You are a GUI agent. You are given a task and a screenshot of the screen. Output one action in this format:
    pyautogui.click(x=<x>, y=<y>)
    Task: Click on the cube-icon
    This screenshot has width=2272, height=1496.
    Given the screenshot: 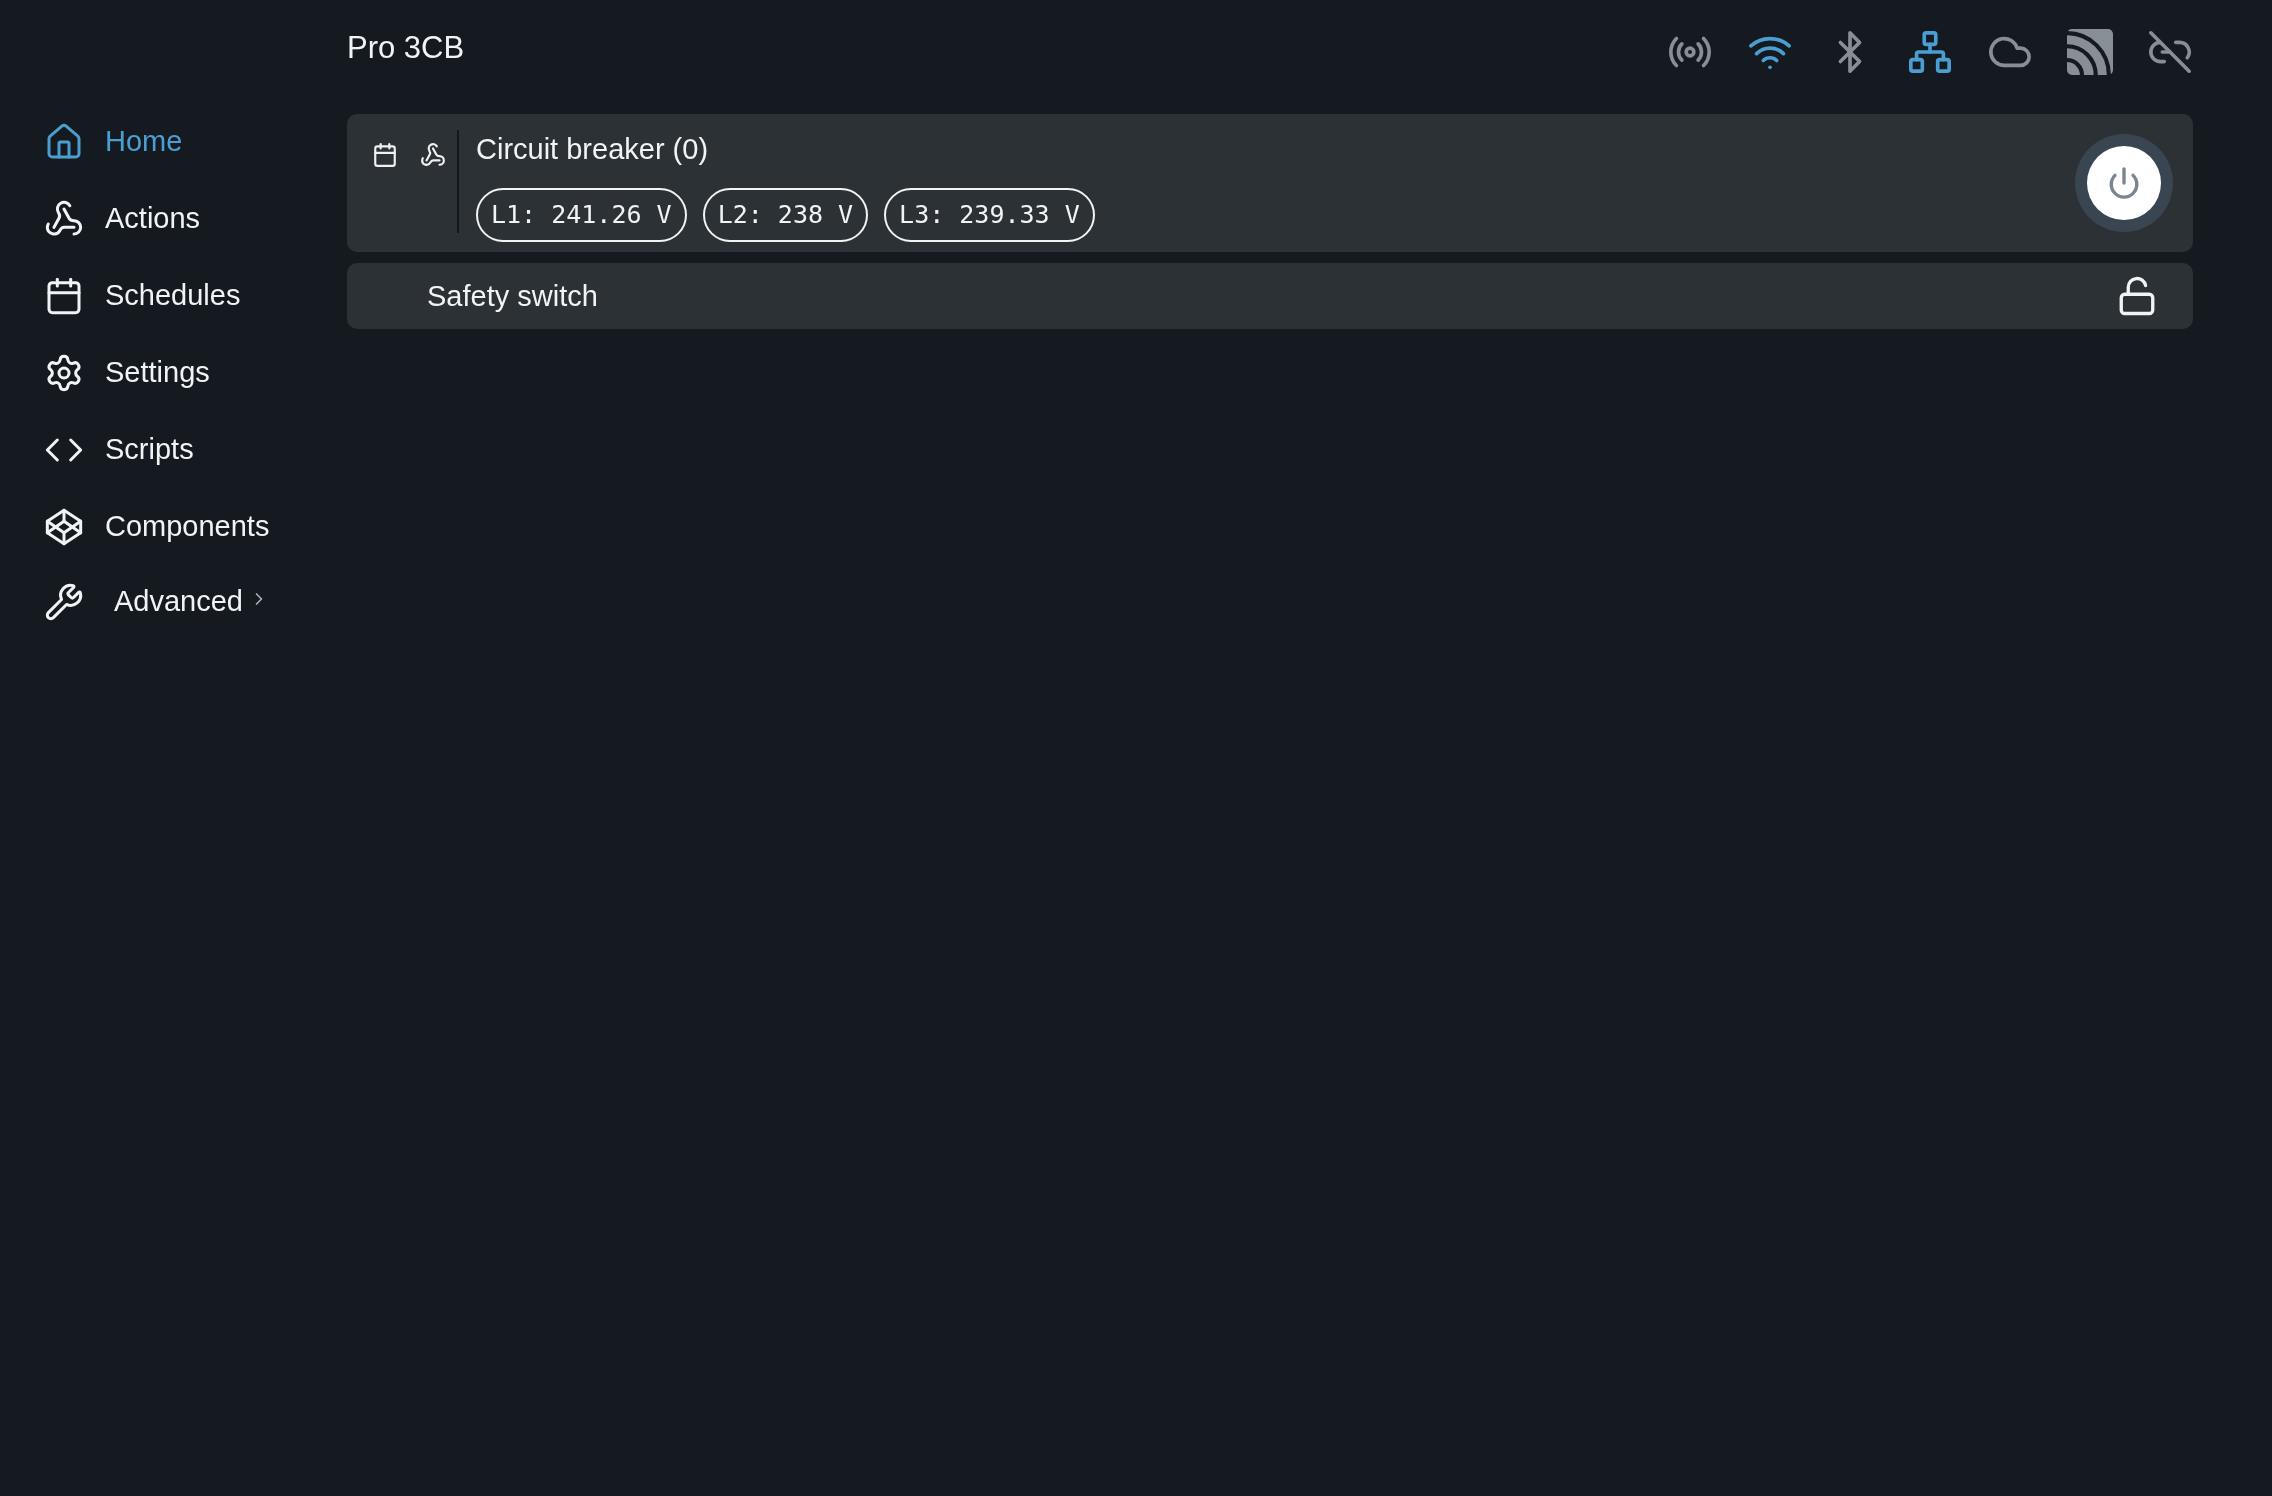 What is the action you would take?
    pyautogui.click(x=64, y=526)
    